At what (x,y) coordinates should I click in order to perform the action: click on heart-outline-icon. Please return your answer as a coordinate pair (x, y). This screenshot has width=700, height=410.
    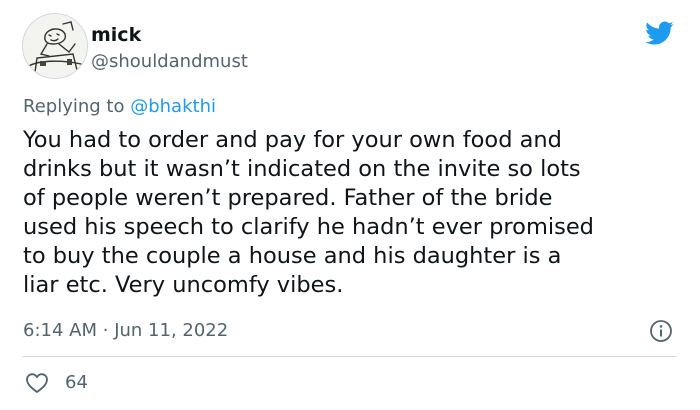
    Looking at the image, I should click on (37, 383).